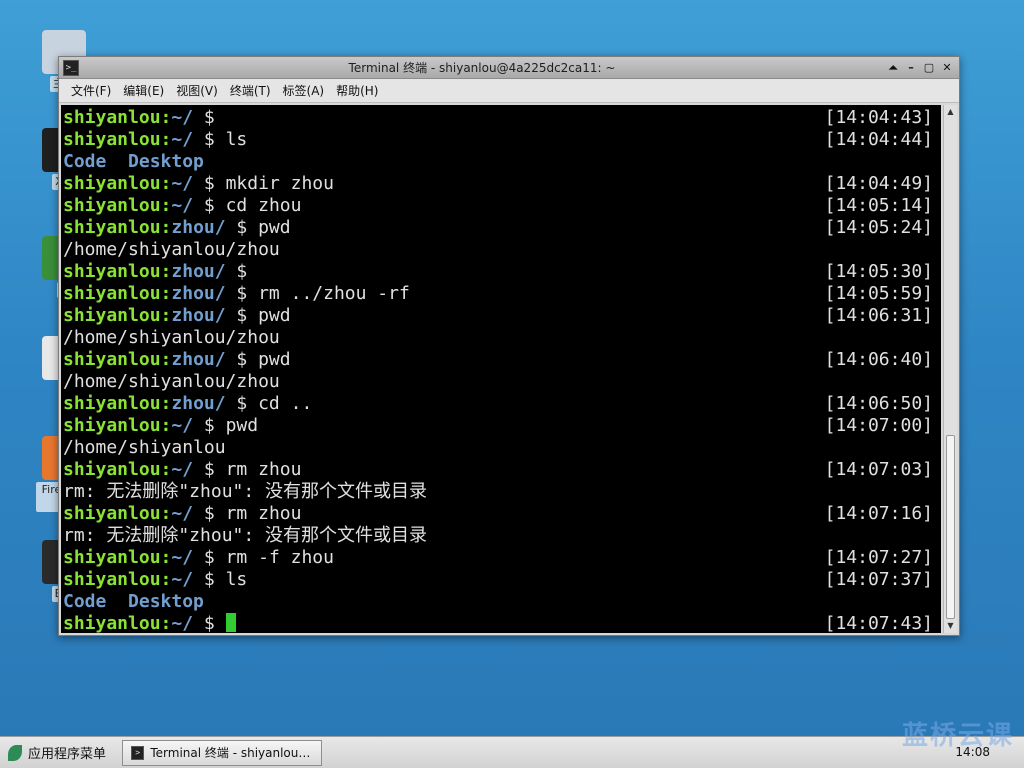 The image size is (1024, 768). Describe the element at coordinates (498, 623) in the screenshot. I see `terminal-line: shiyanlou:~/ $ [14:07:43]` at that location.